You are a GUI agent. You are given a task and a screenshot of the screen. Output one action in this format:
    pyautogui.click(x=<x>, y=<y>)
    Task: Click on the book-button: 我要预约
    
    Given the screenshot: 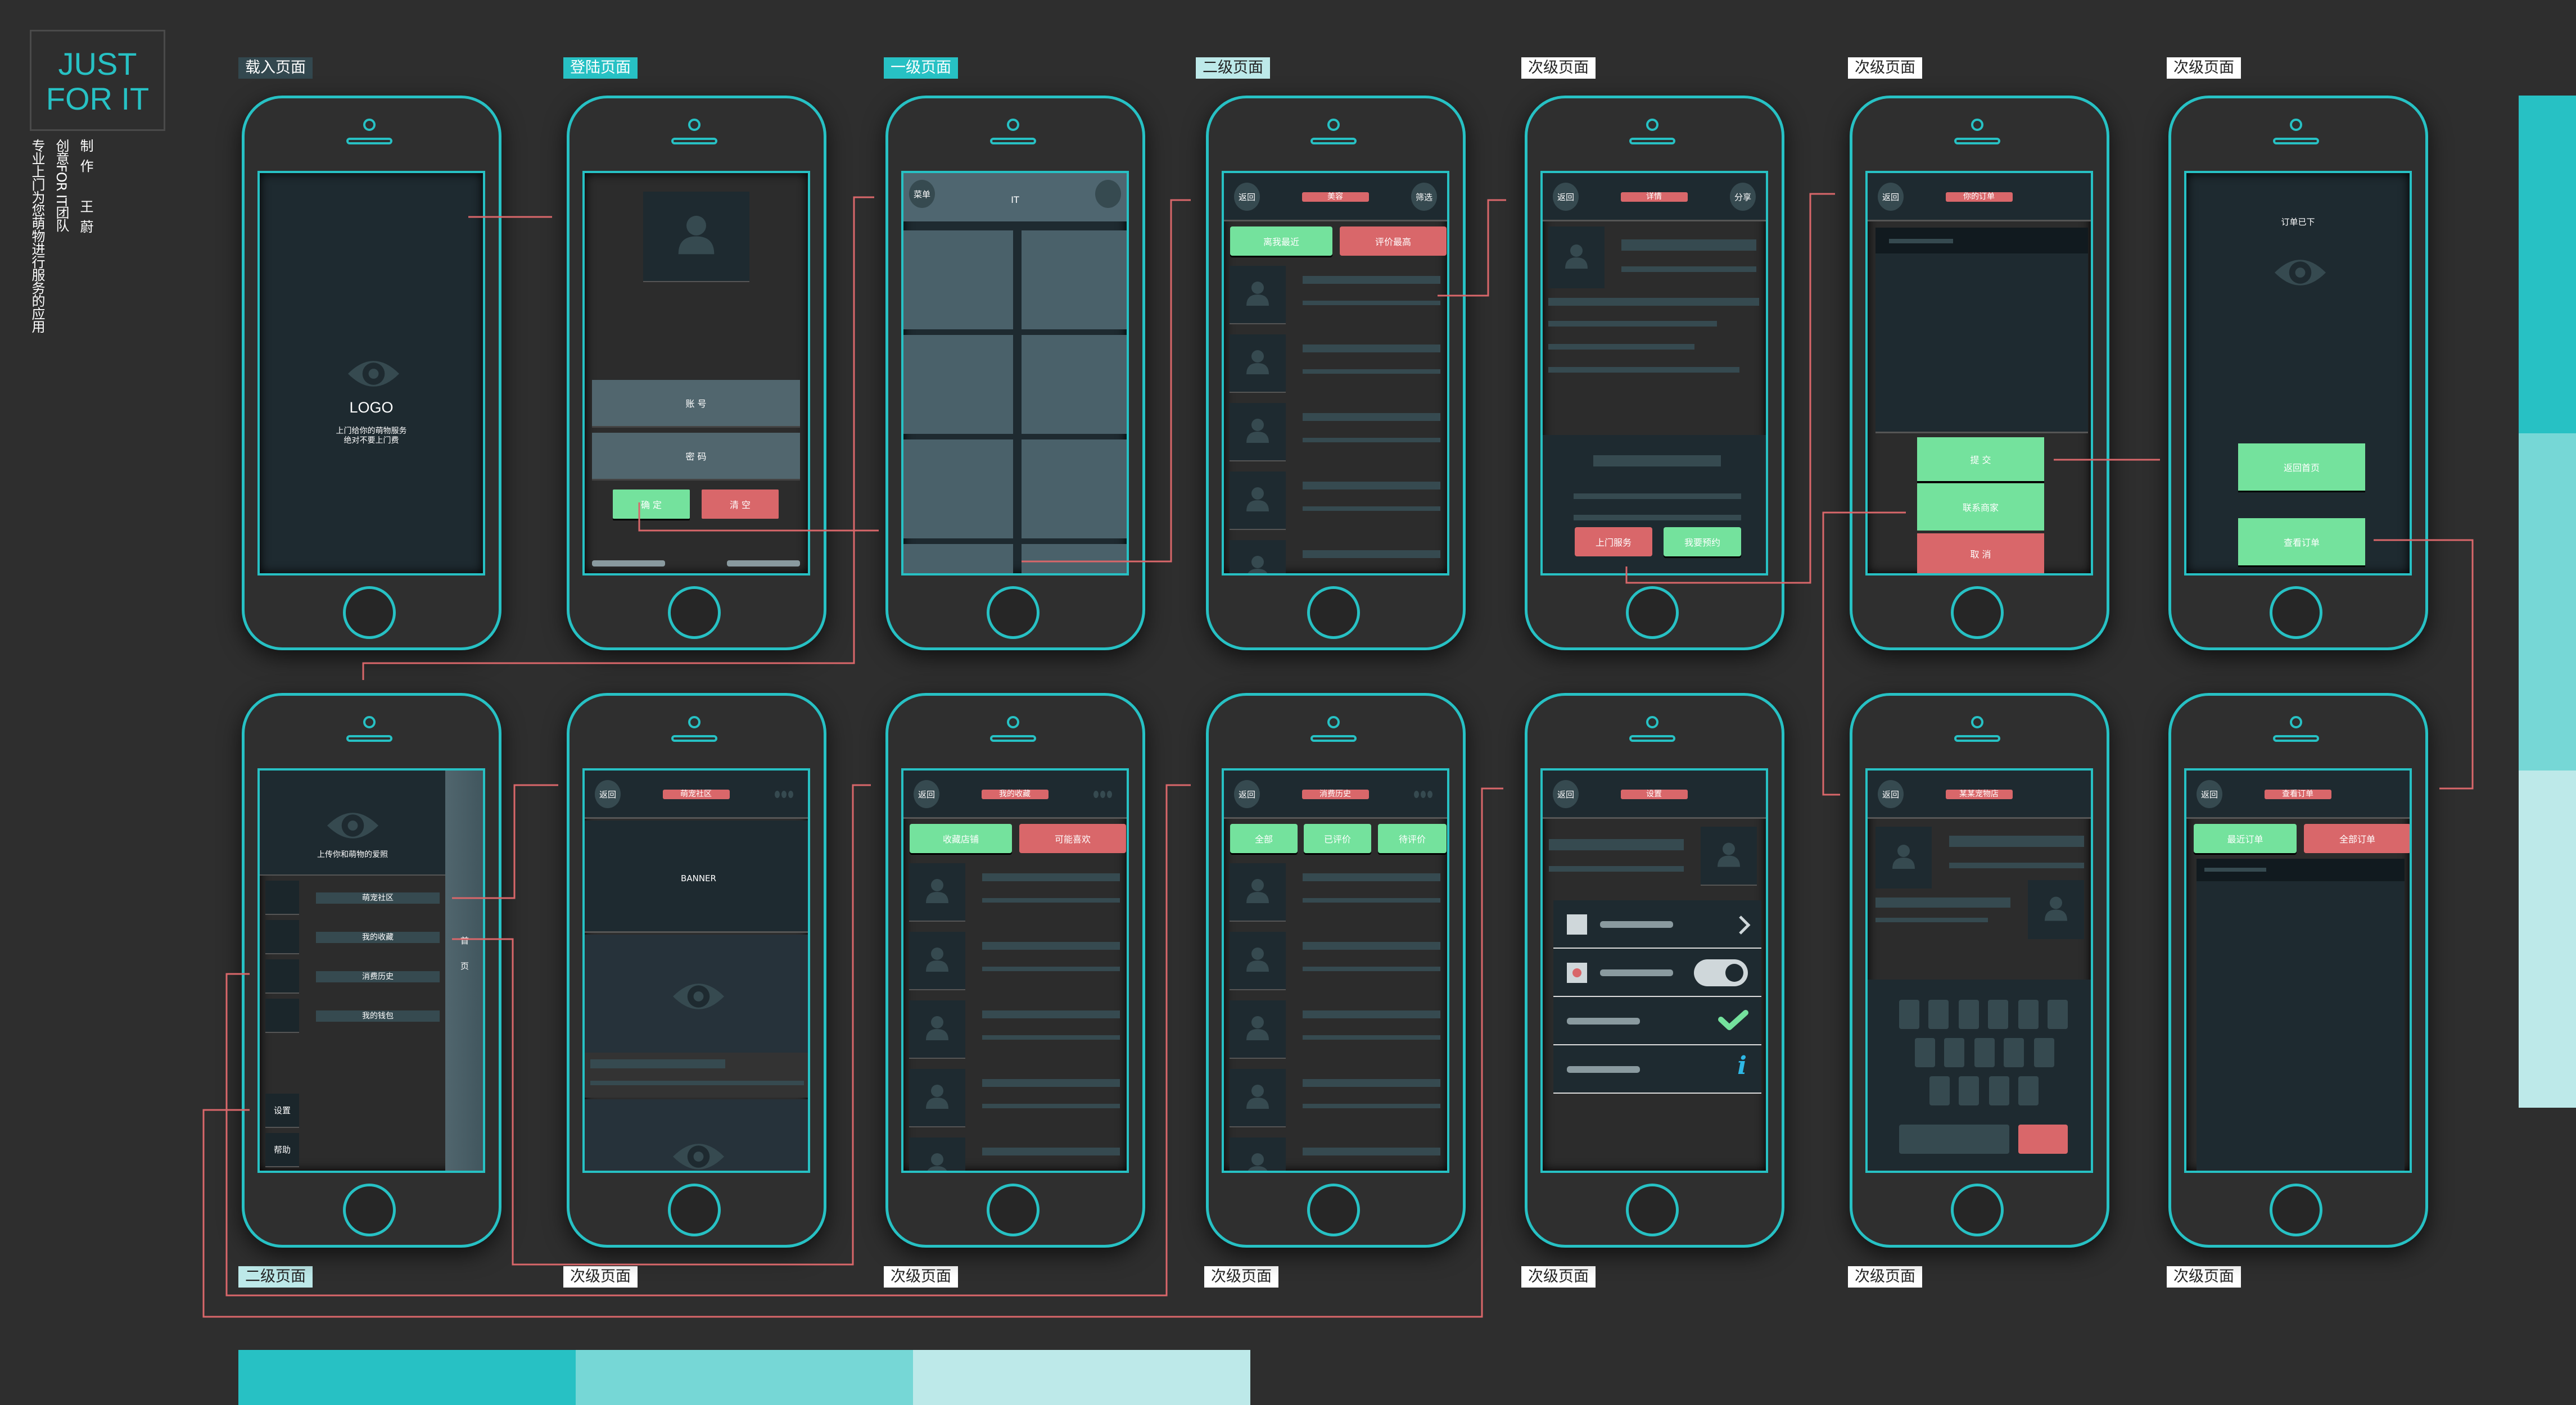 What is the action you would take?
    pyautogui.click(x=1702, y=541)
    